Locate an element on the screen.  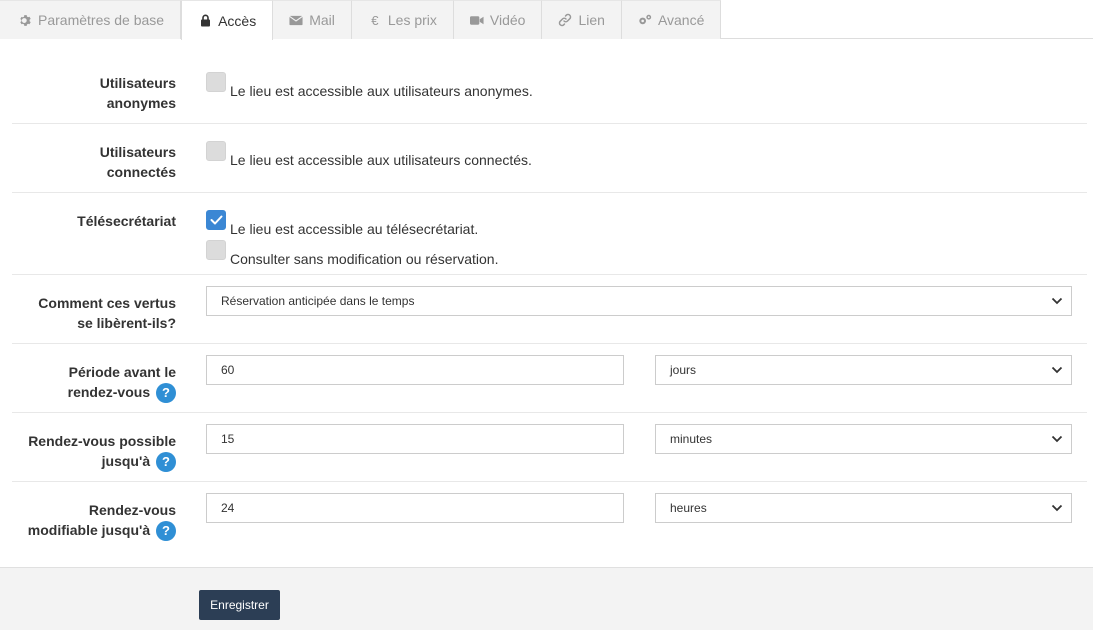
label-modifiable-until: Rendez-vous modifiable jusqu'à ? is located at coordinates (91, 521).